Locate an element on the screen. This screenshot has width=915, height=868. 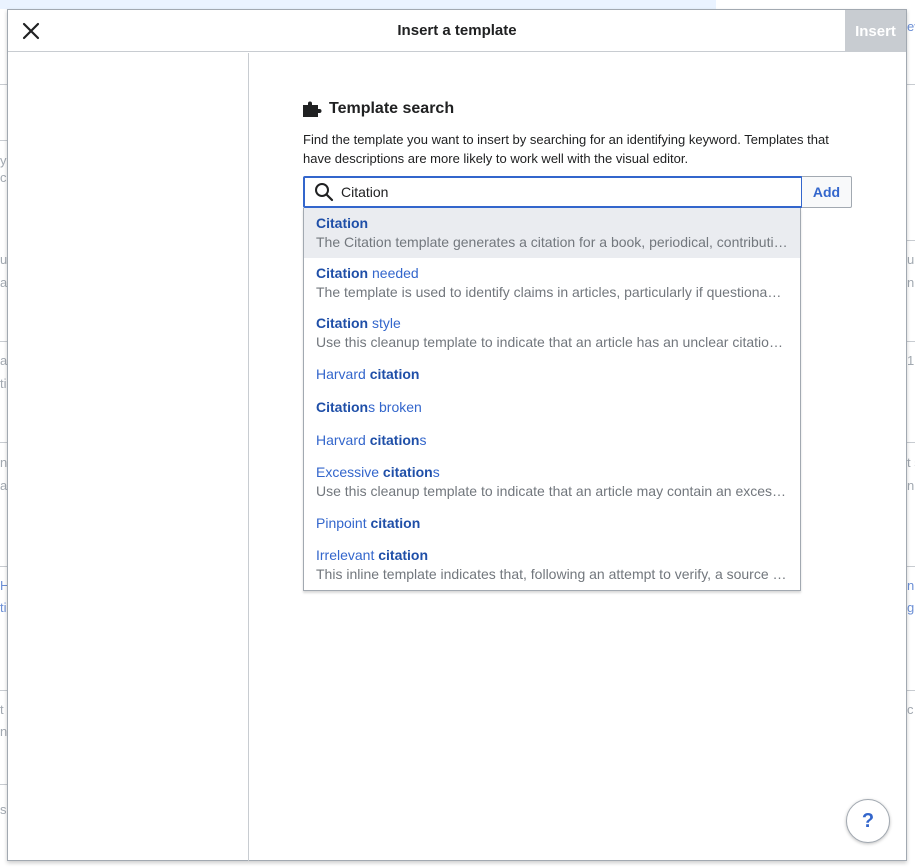
suggestion-title-suffix: style is located at coordinates (384, 323).